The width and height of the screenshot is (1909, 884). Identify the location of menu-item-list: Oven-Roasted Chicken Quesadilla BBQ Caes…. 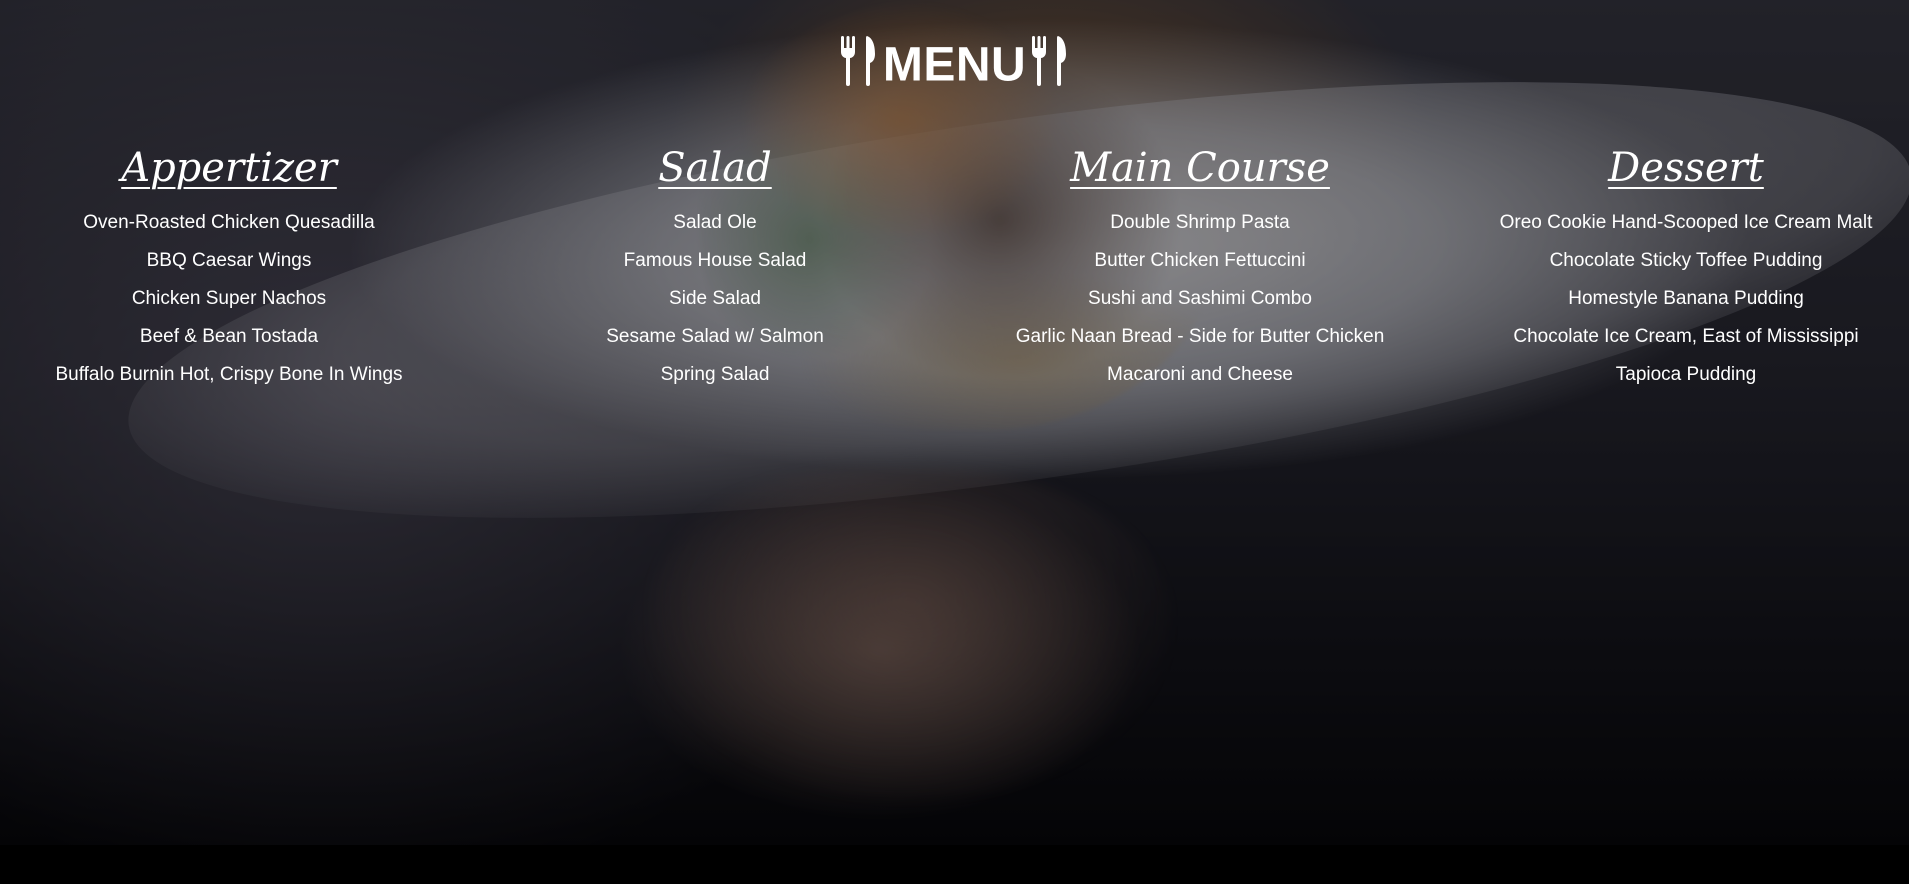
(229, 299).